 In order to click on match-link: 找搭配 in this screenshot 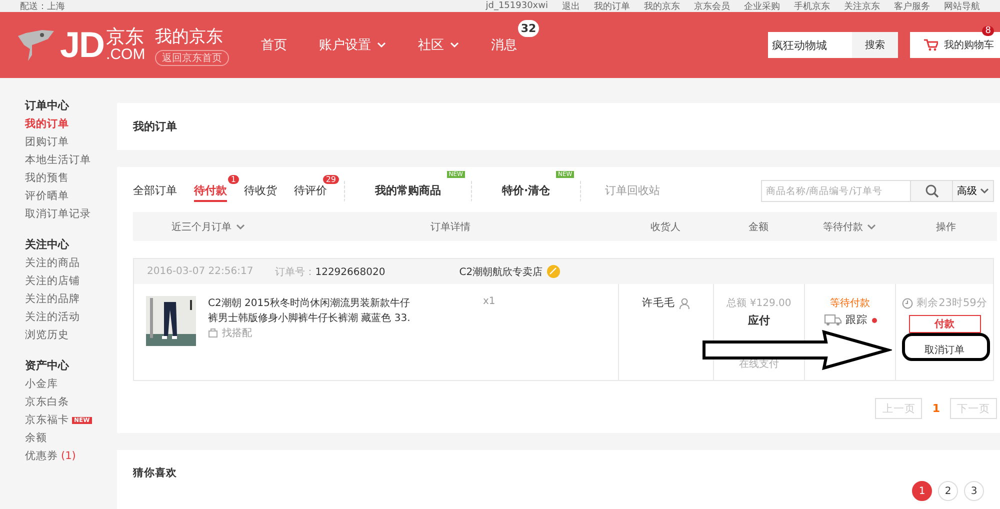, I will do `click(310, 333)`.